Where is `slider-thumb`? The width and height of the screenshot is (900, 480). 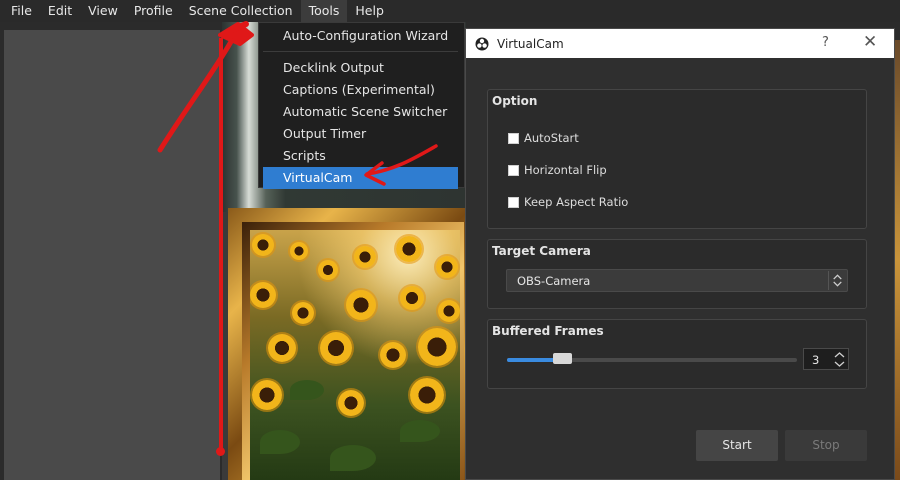 slider-thumb is located at coordinates (562, 358).